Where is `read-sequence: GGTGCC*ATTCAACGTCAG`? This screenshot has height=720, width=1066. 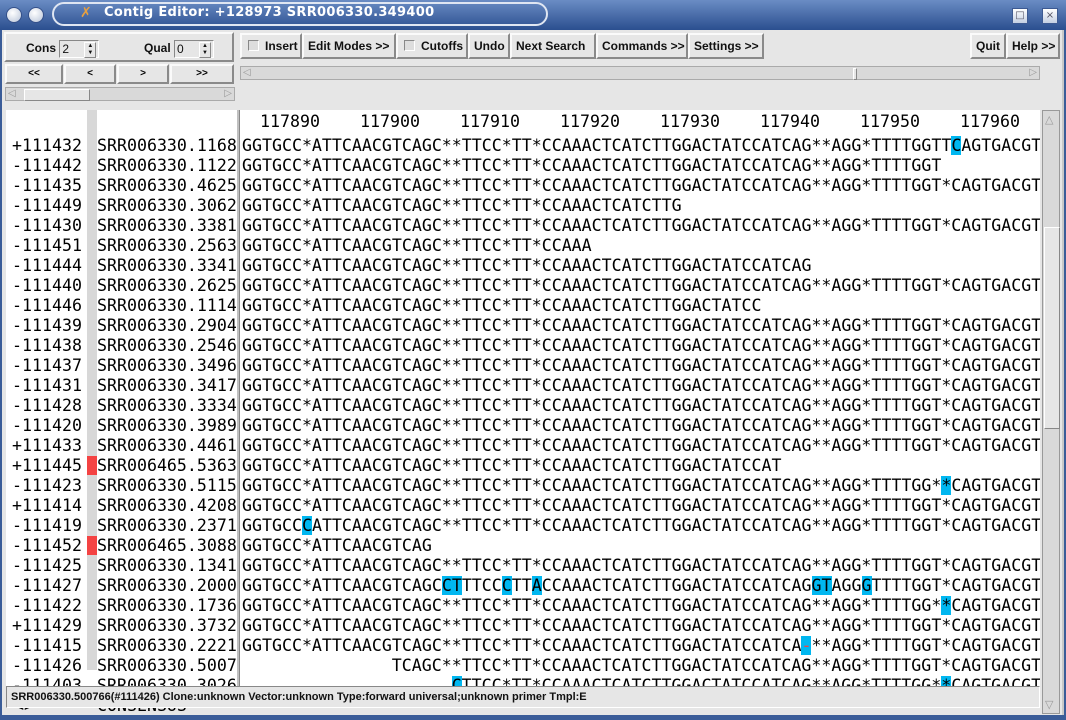 read-sequence: GGTGCC*ATTCAACGTCAG is located at coordinates (337, 546).